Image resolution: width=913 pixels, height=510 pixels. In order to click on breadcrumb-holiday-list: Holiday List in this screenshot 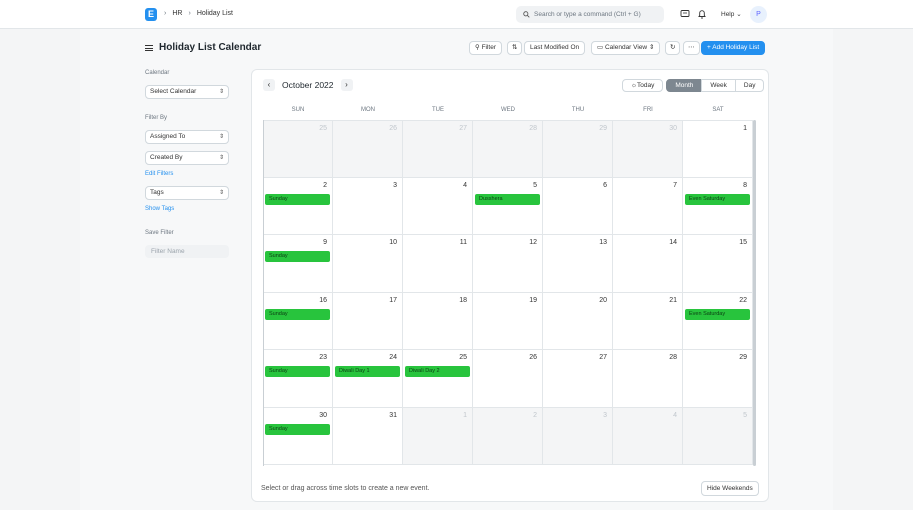, I will do `click(215, 13)`.